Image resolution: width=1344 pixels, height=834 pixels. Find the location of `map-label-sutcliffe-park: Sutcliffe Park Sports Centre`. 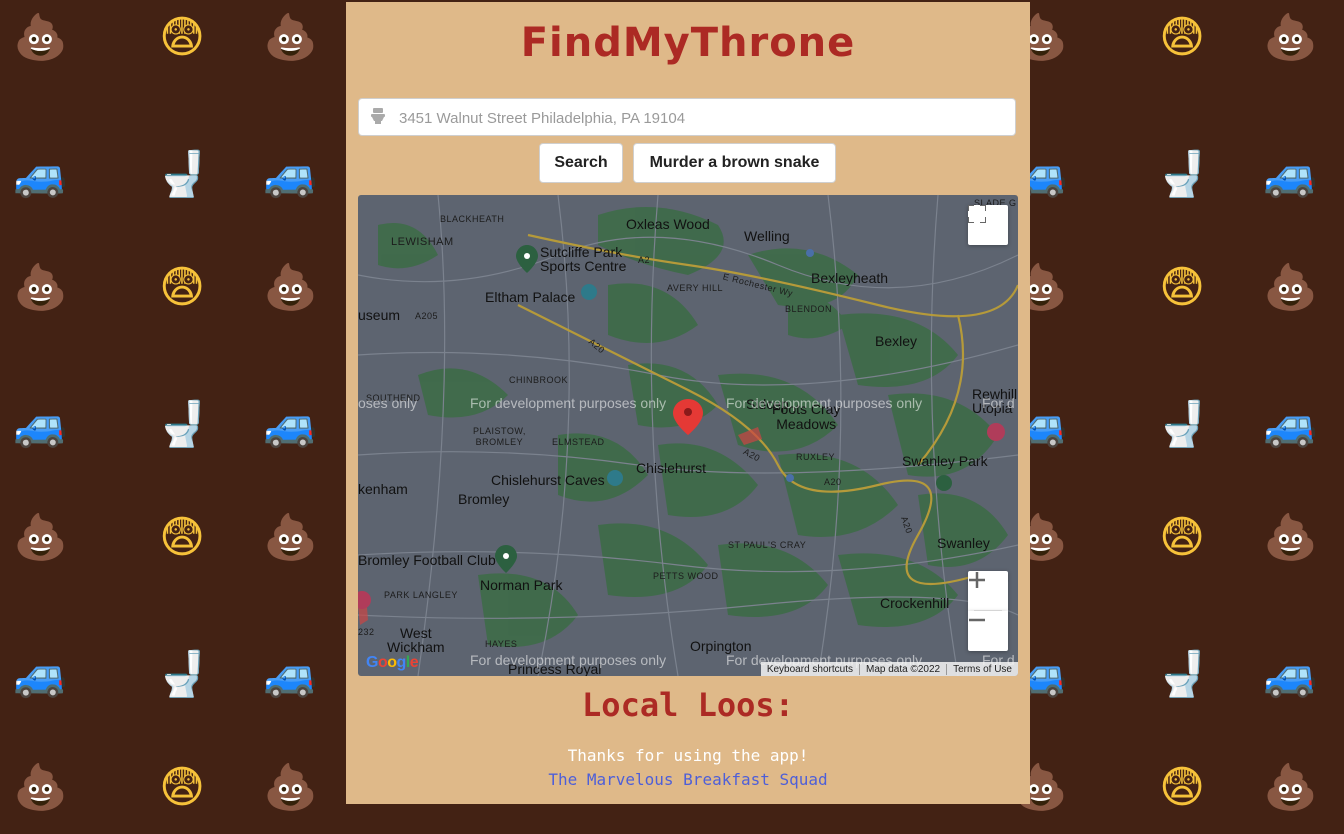

map-label-sutcliffe-park: Sutcliffe Park Sports Centre is located at coordinates (583, 259).